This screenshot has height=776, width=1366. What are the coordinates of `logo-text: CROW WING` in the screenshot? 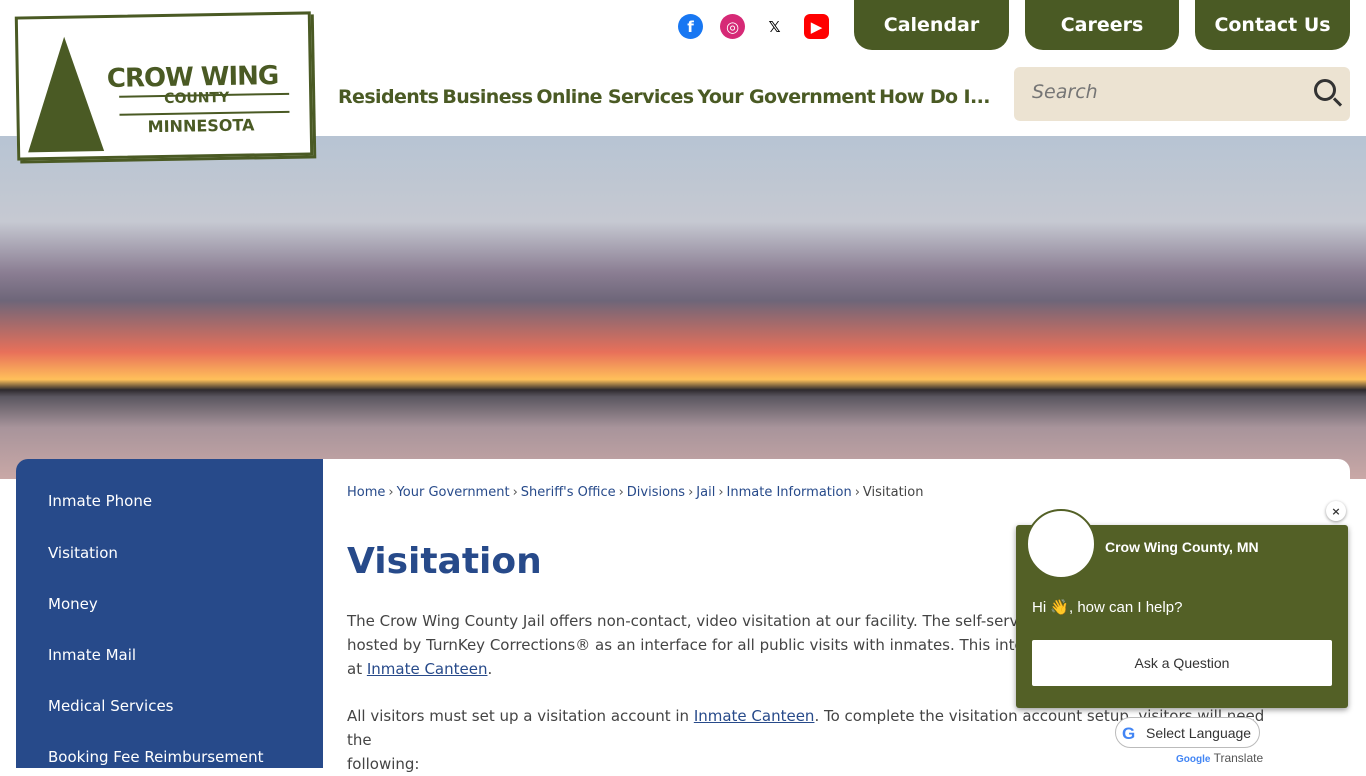 It's located at (192, 77).